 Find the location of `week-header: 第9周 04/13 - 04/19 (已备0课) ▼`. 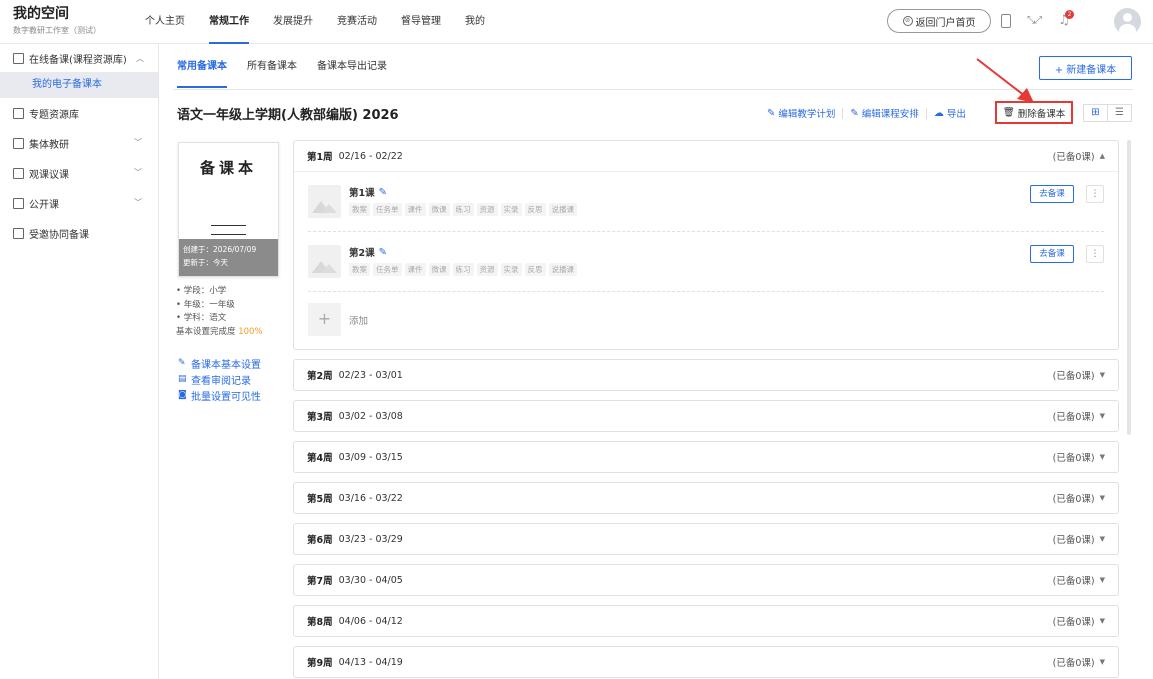

week-header: 第9周 04/13 - 04/19 (已备0课) ▼ is located at coordinates (706, 662).